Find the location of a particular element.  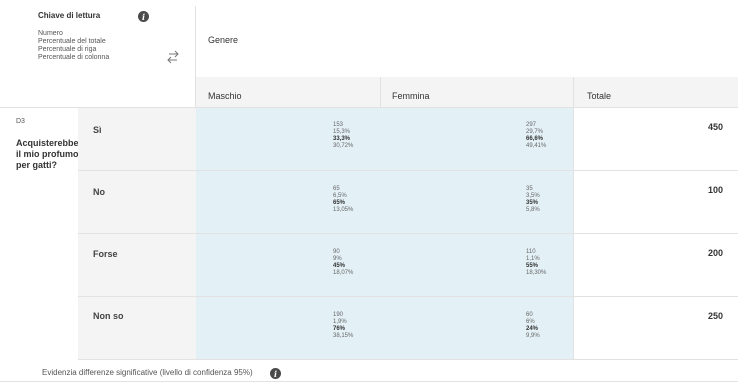

legend-item-total-percent: Percentuale del totale is located at coordinates (72, 41).